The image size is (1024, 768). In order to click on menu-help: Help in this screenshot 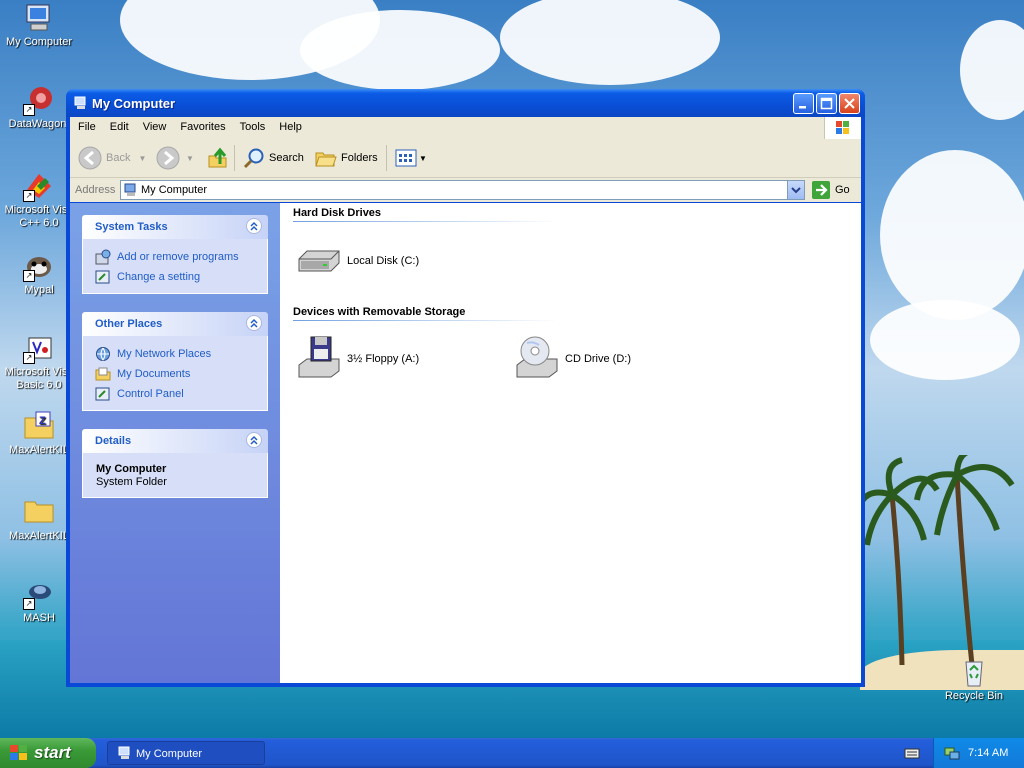, I will do `click(289, 125)`.